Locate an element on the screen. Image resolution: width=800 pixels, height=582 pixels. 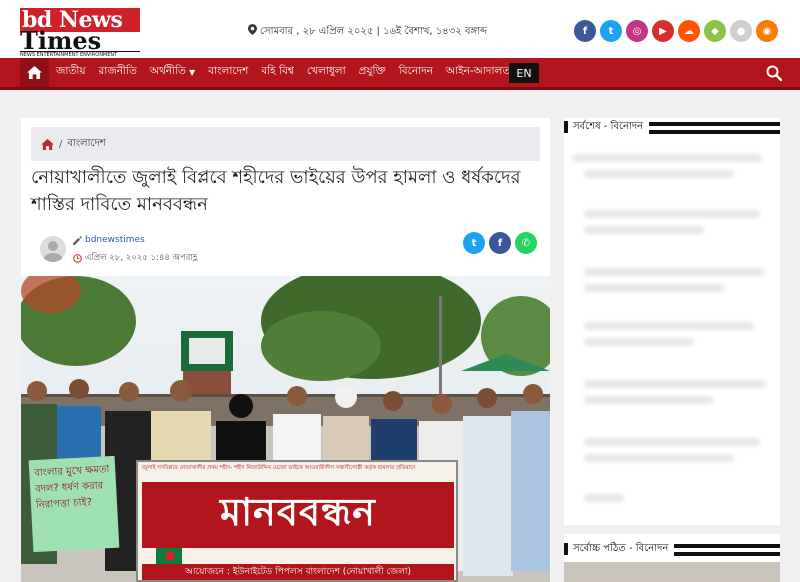
nav-item-7: বিনোদন is located at coordinates (416, 72).